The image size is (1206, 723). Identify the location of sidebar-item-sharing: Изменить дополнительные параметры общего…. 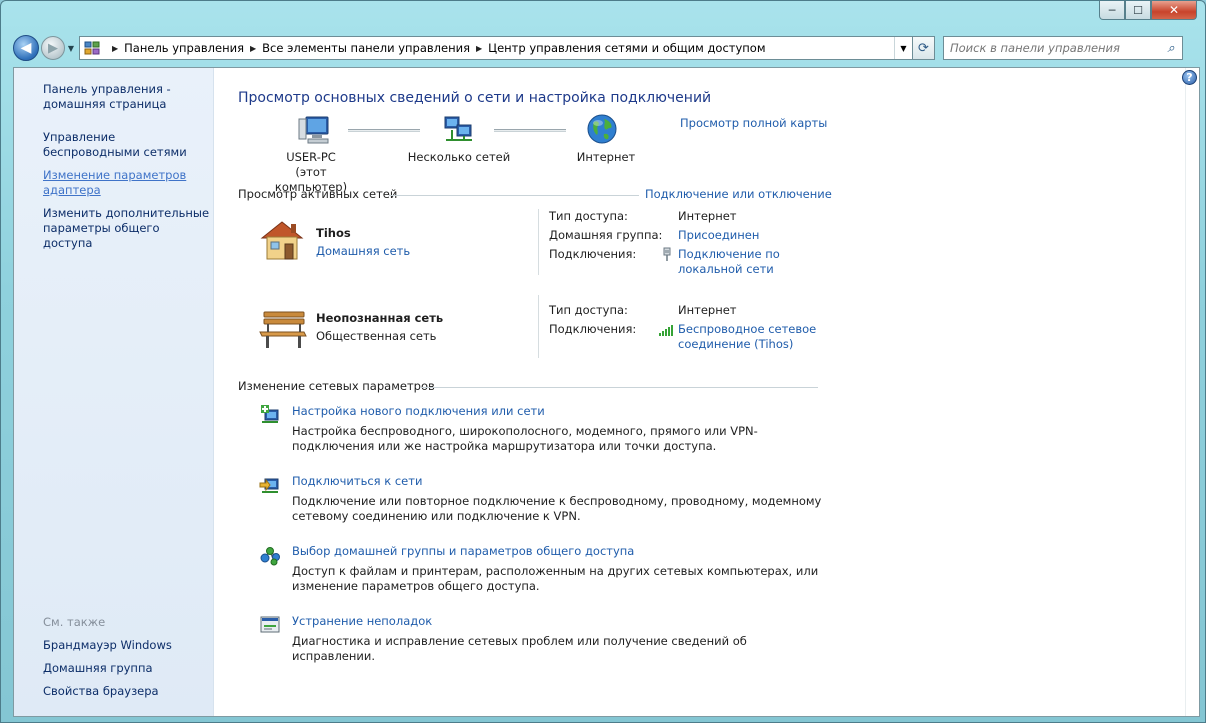
(127, 228).